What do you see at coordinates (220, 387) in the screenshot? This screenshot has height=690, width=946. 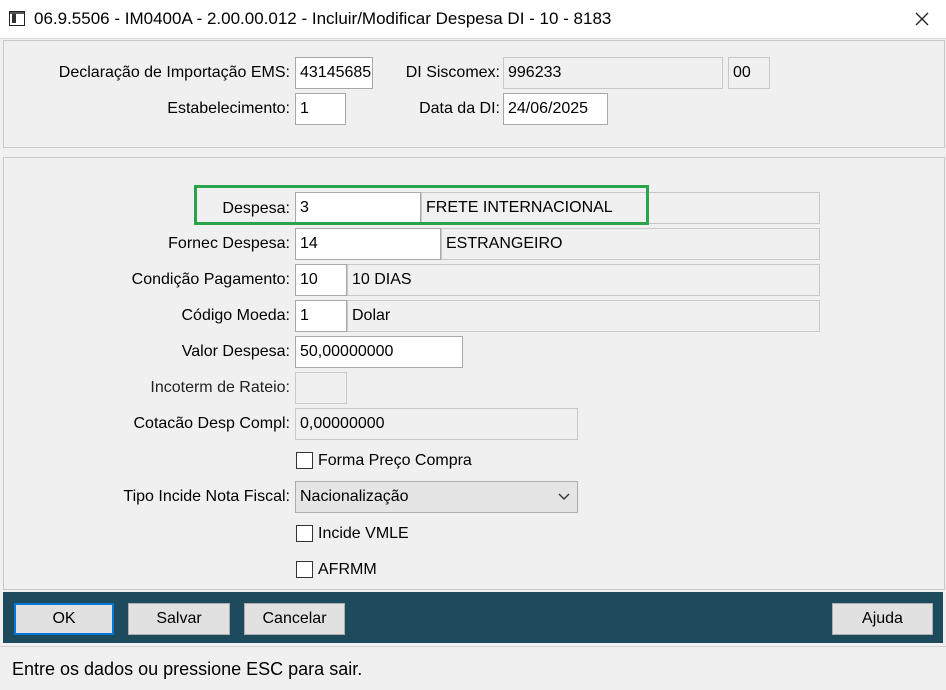 I see `incoterm-label: Incoterm de Rateio:` at bounding box center [220, 387].